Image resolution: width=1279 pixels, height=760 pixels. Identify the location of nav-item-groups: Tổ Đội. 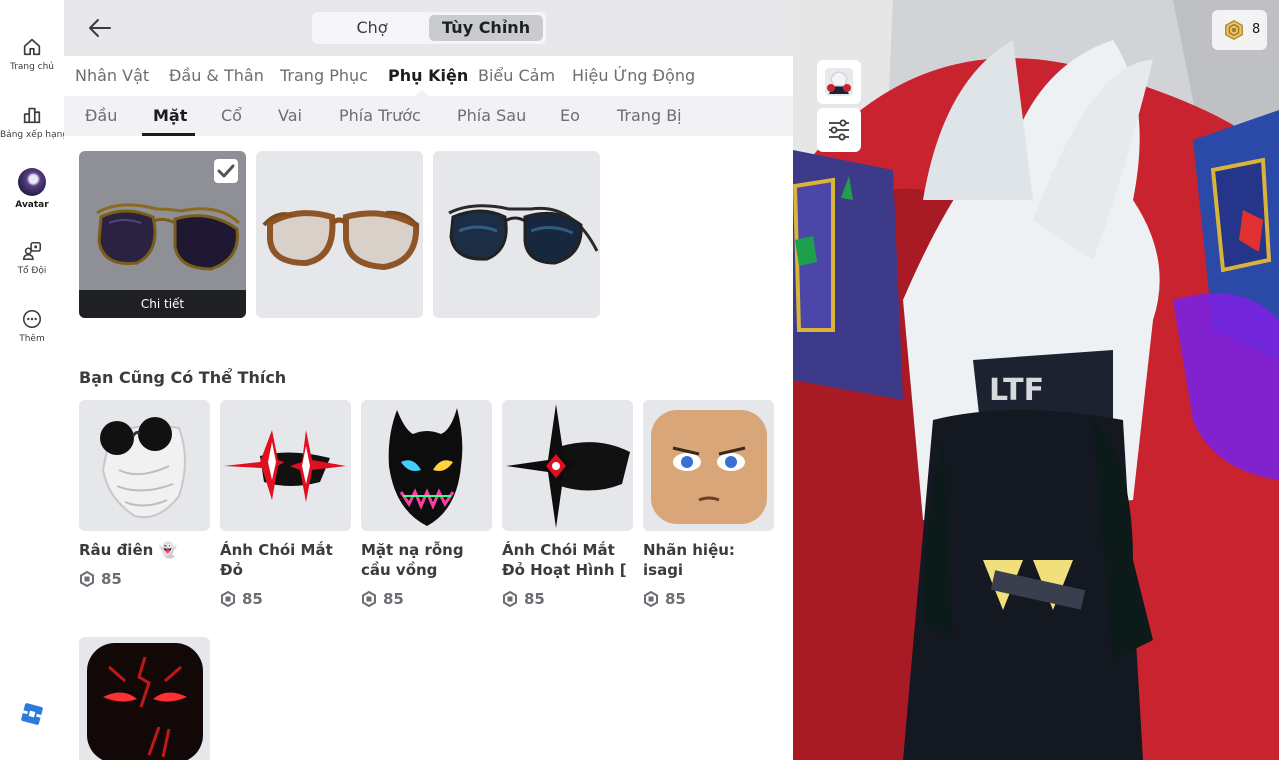
(32, 258).